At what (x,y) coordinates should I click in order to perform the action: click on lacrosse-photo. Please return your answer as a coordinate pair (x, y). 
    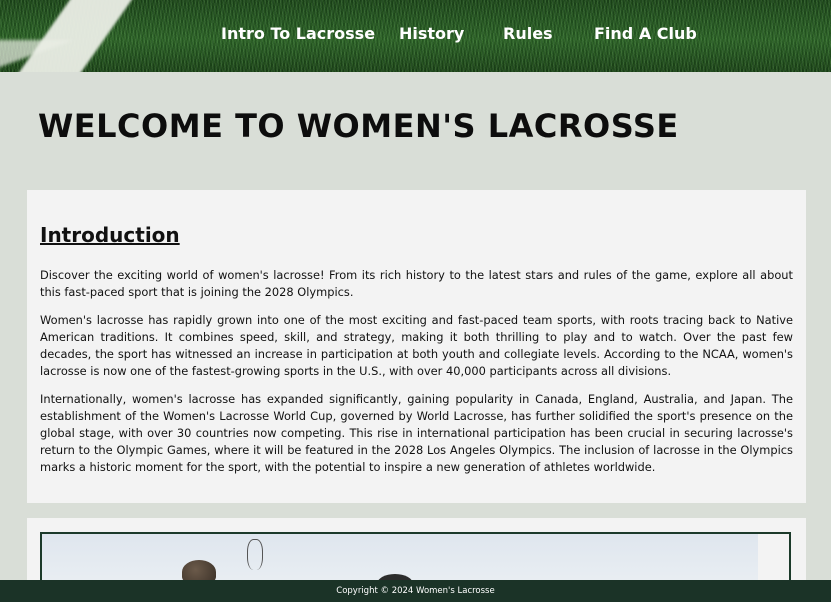
    Looking at the image, I should click on (400, 564).